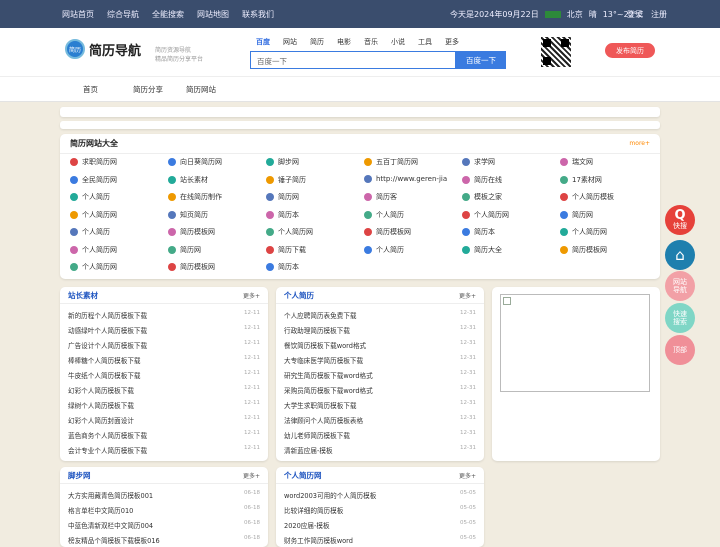  Describe the element at coordinates (188, 215) in the screenshot. I see `site-link: 知页简历` at that location.